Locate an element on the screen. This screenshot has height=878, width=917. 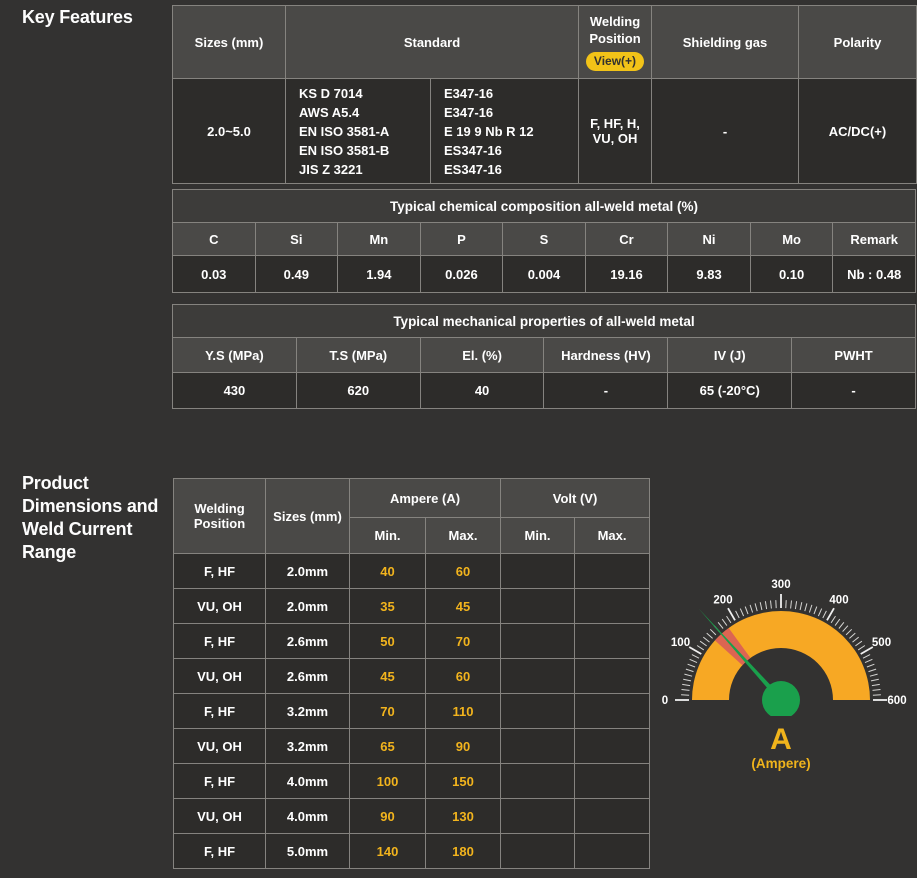
standard-item: EN ISO 3581-B is located at coordinates (344, 150).